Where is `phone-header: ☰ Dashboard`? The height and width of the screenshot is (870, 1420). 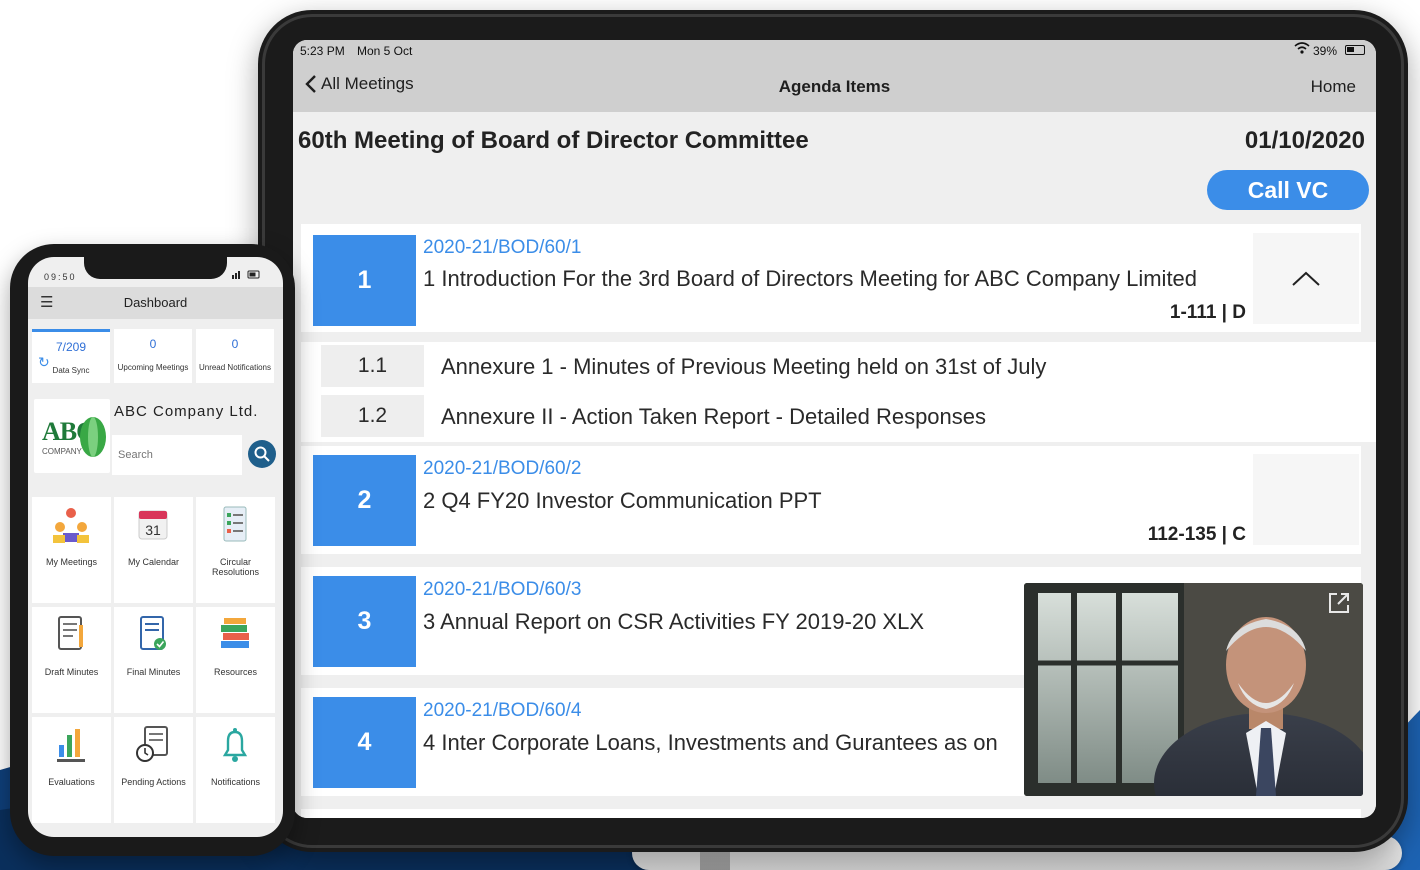 phone-header: ☰ Dashboard is located at coordinates (155, 303).